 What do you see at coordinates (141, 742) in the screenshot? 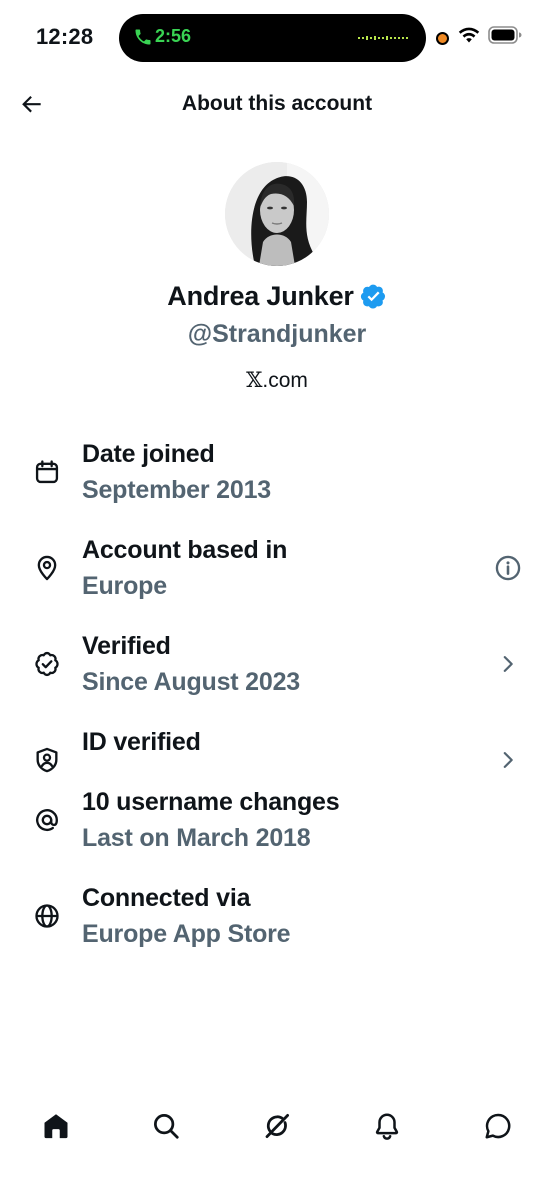
I see `row-title: ID verified` at bounding box center [141, 742].